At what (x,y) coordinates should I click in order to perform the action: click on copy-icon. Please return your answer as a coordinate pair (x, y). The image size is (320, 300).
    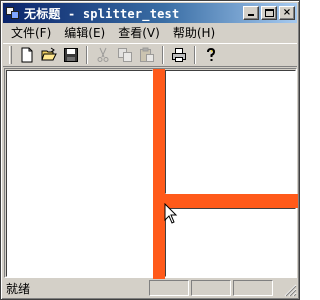
    Looking at the image, I should click on (125, 55).